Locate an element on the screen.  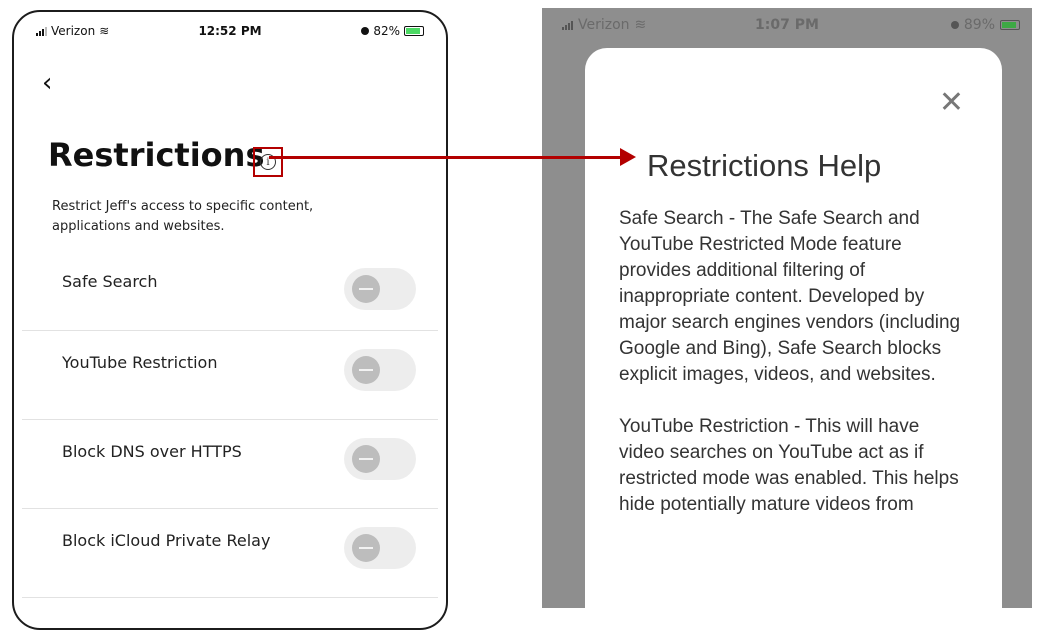
youtube-restriction-label: YouTube Restriction is located at coordinates (140, 362).